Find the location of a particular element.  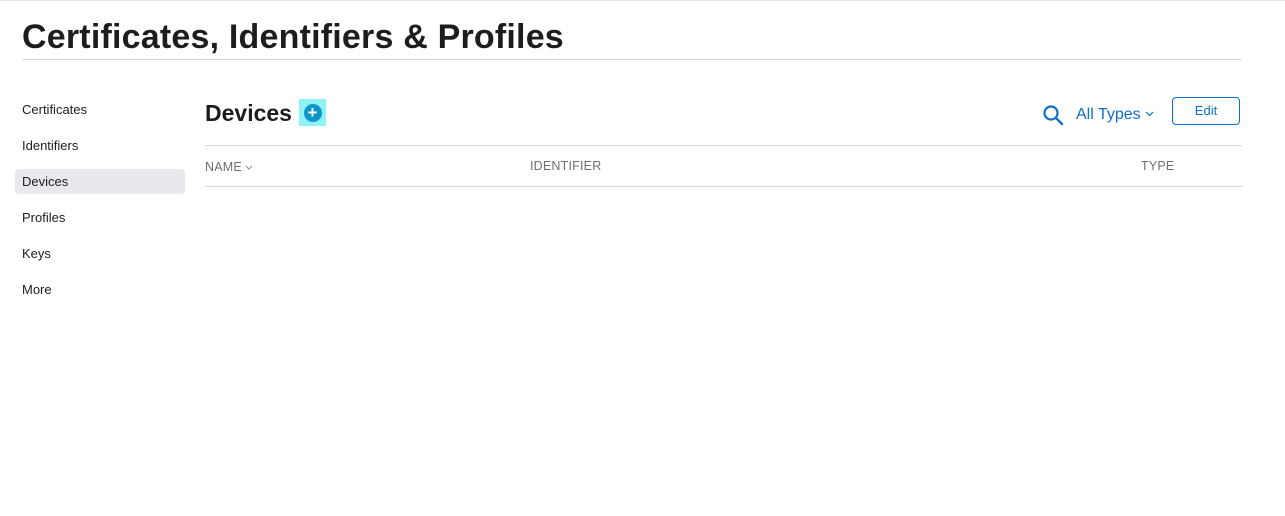

search-icon is located at coordinates (1053, 115).